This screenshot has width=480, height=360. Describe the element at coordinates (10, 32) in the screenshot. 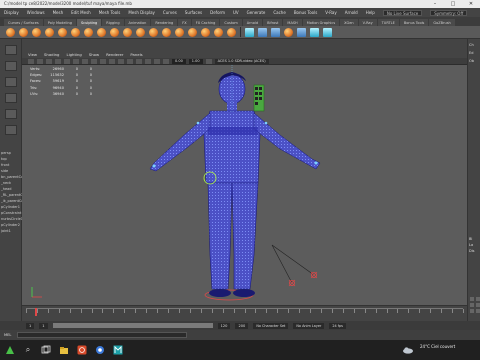

I see `sculpt-brush-icon` at that location.